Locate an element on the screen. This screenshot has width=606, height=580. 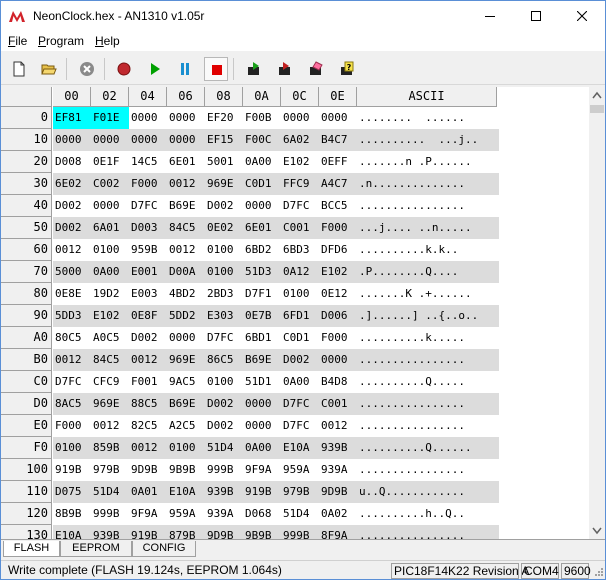
hex-cell: 6A01 is located at coordinates (110, 228).